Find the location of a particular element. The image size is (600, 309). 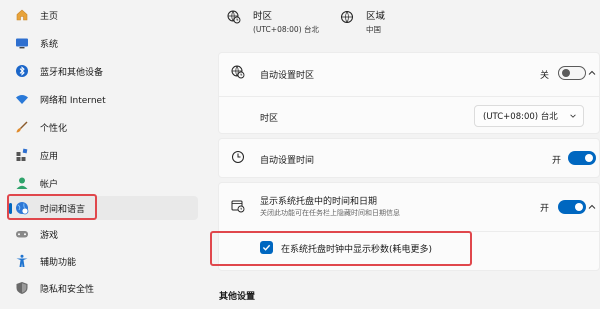

other-settings-title: 其他设置 is located at coordinates (237, 297).